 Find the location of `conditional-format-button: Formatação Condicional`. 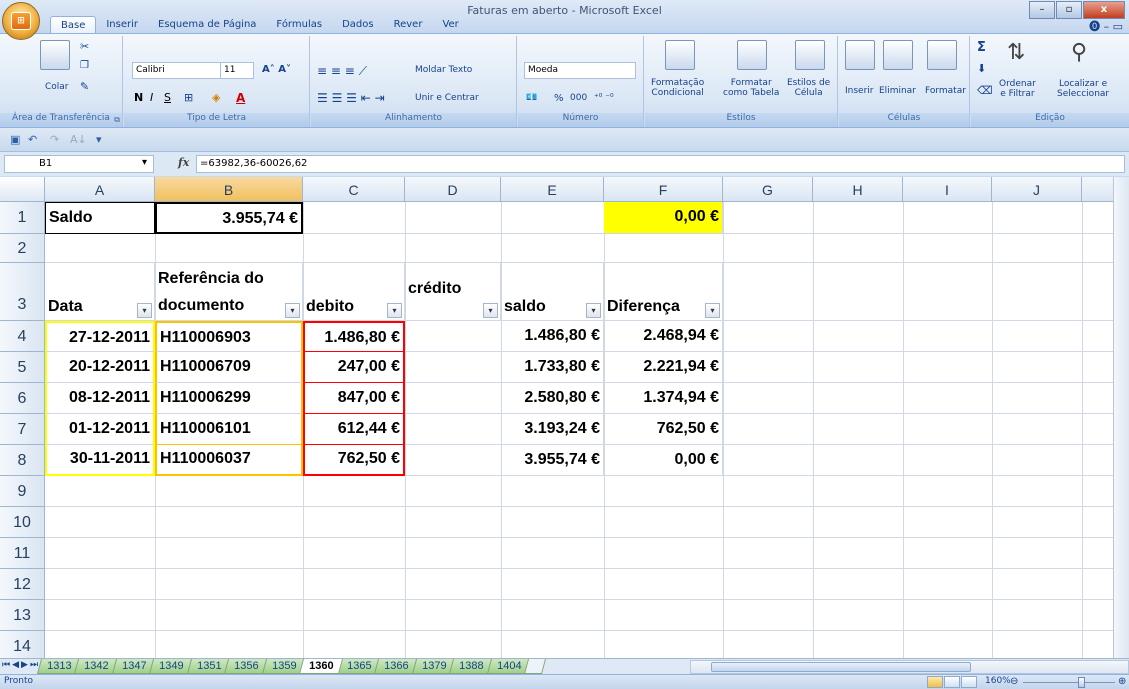

conditional-format-button: Formatação Condicional is located at coordinates (677, 88).